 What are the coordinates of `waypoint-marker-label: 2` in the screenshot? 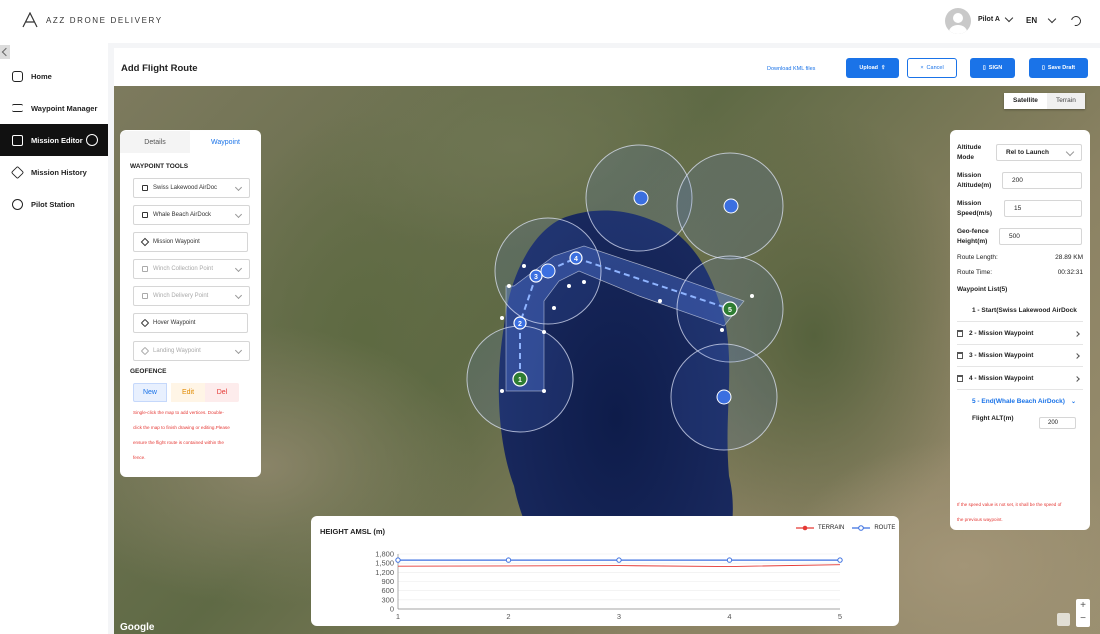 It's located at (520, 324).